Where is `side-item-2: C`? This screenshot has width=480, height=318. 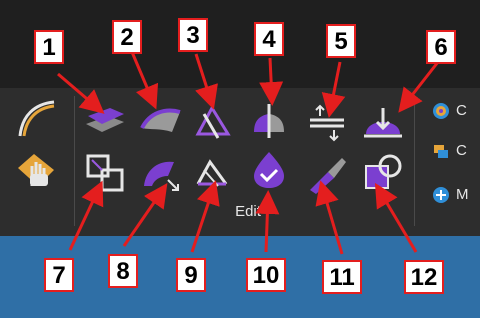 side-item-2: C is located at coordinates (456, 152).